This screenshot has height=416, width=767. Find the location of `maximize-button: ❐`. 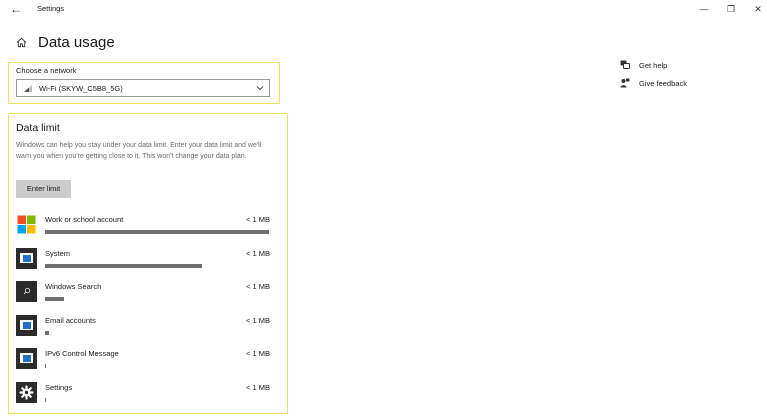

maximize-button: ❐ is located at coordinates (731, 9).